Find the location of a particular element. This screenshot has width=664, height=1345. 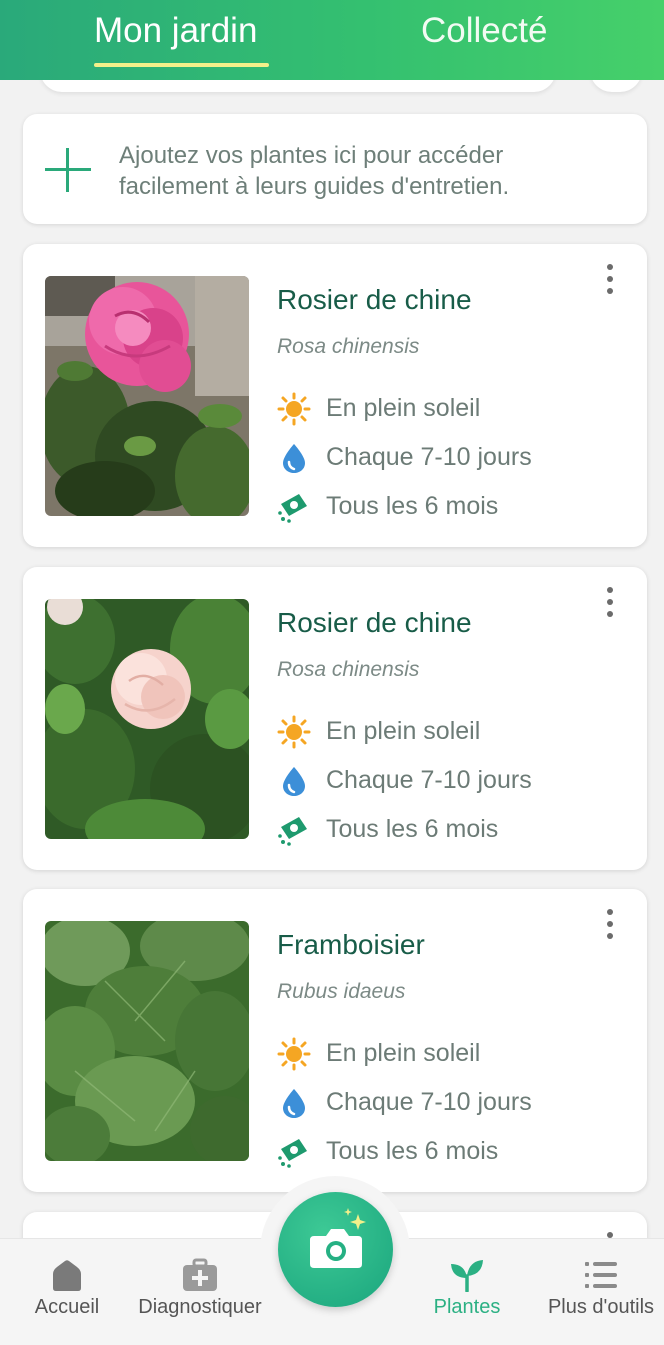

nav-label: Plus d'outils is located at coordinates (601, 1307).